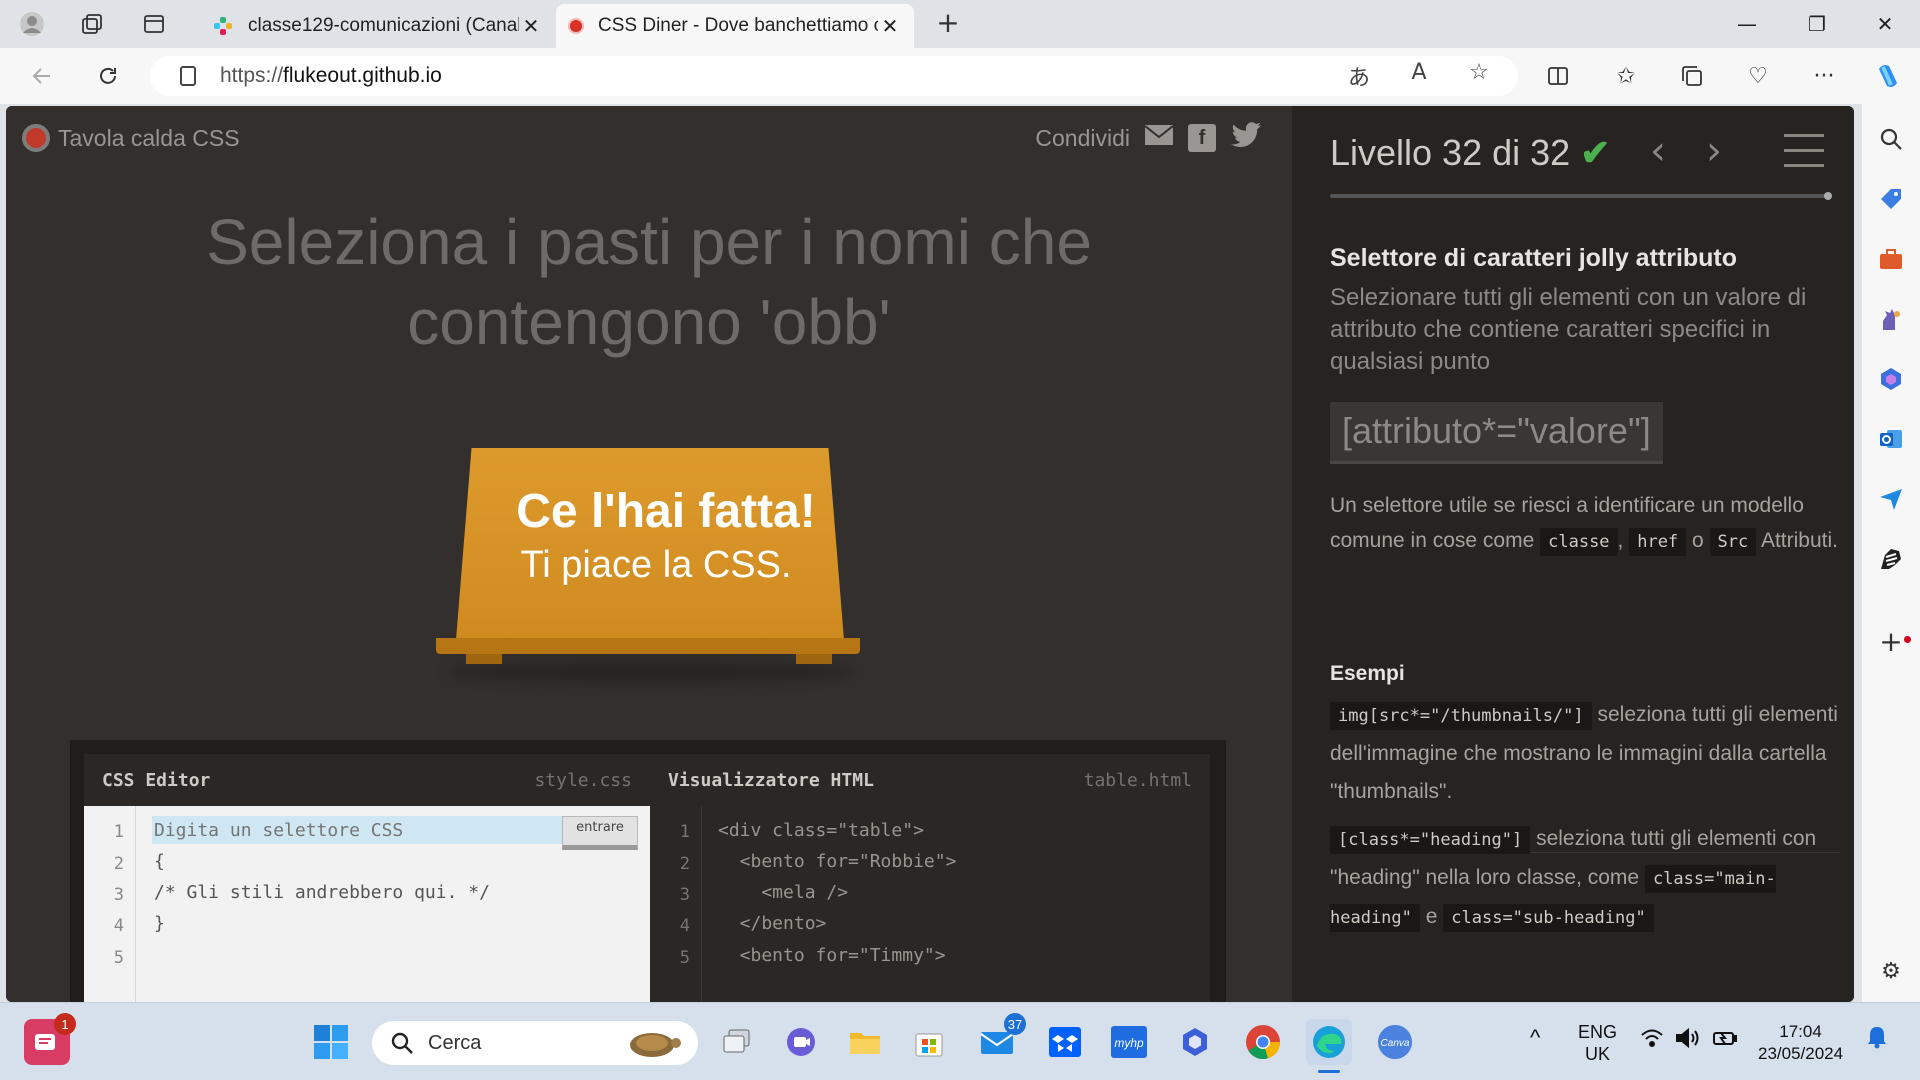 Image resolution: width=1920 pixels, height=1080 pixels. I want to click on css-file-name: style.css, so click(583, 780).